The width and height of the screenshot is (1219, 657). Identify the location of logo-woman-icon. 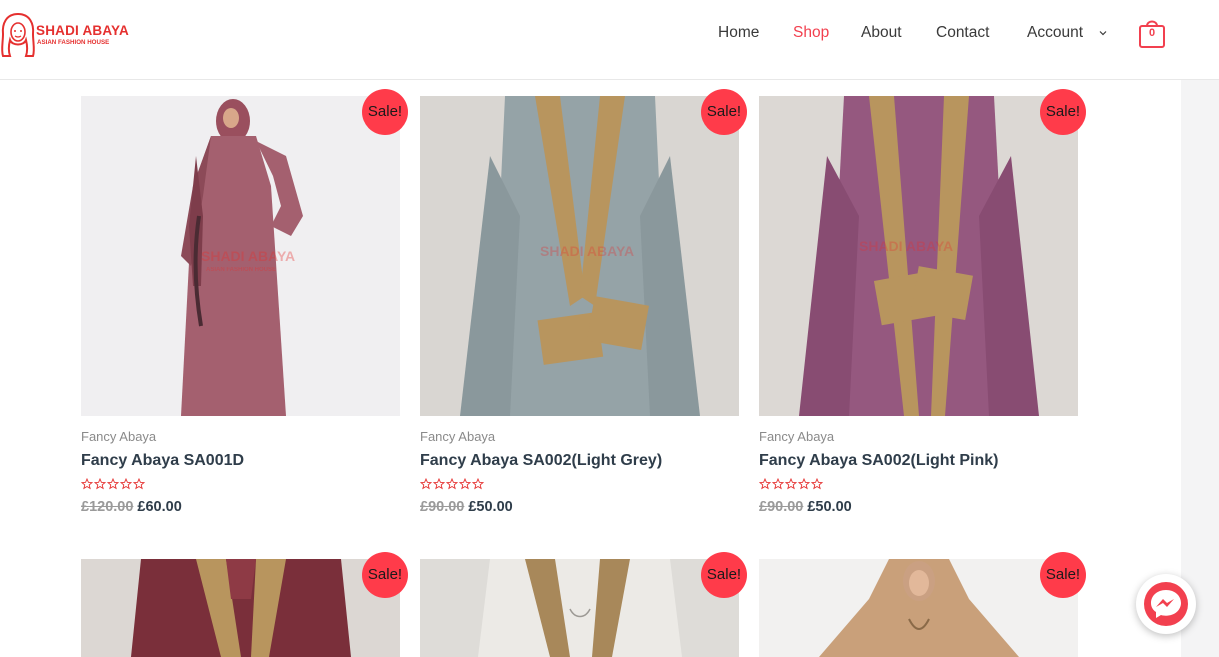
(18, 34).